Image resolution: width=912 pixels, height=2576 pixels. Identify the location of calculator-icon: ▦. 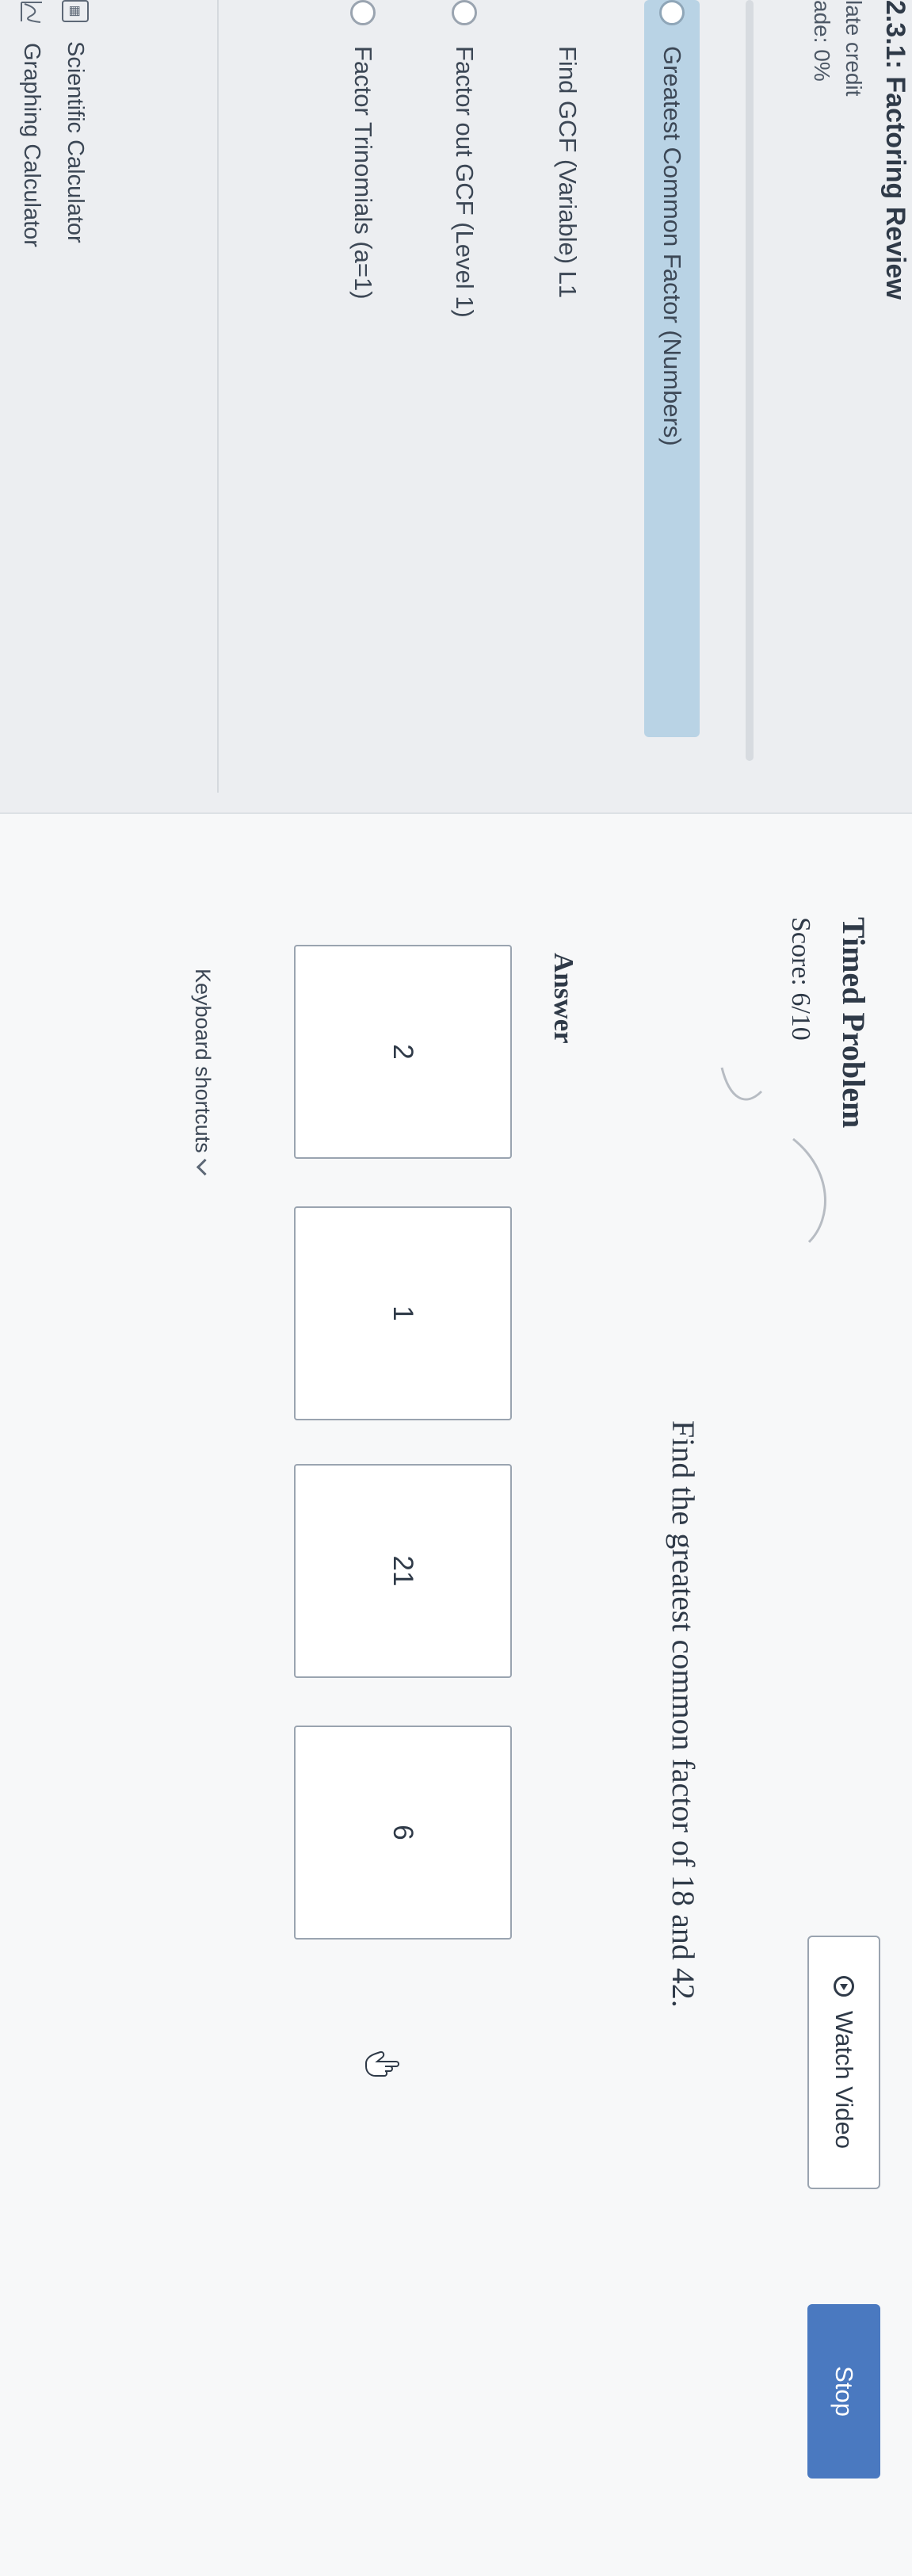
(75, 11).